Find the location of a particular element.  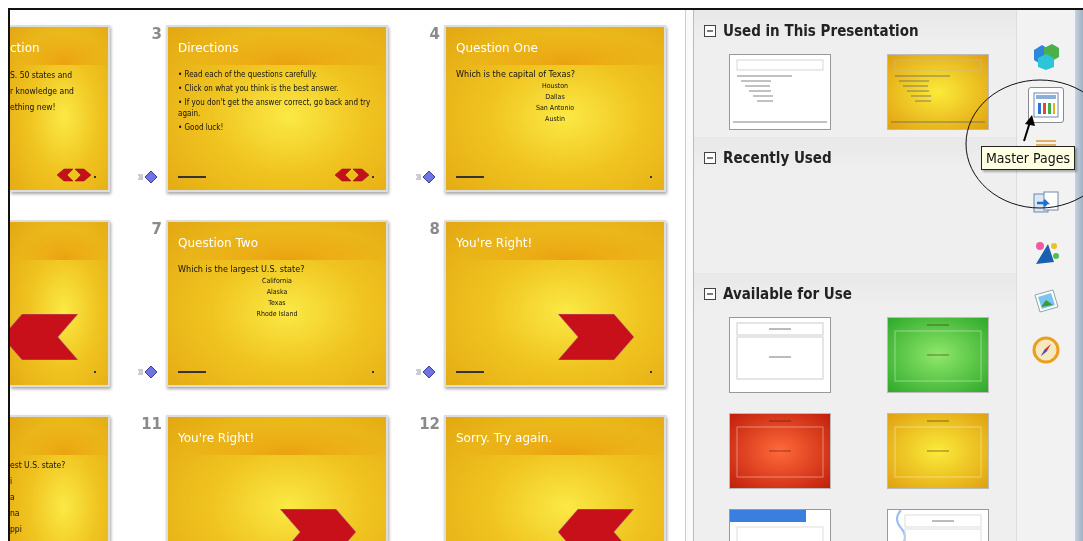

slide-number: 11 is located at coordinates (151, 424).